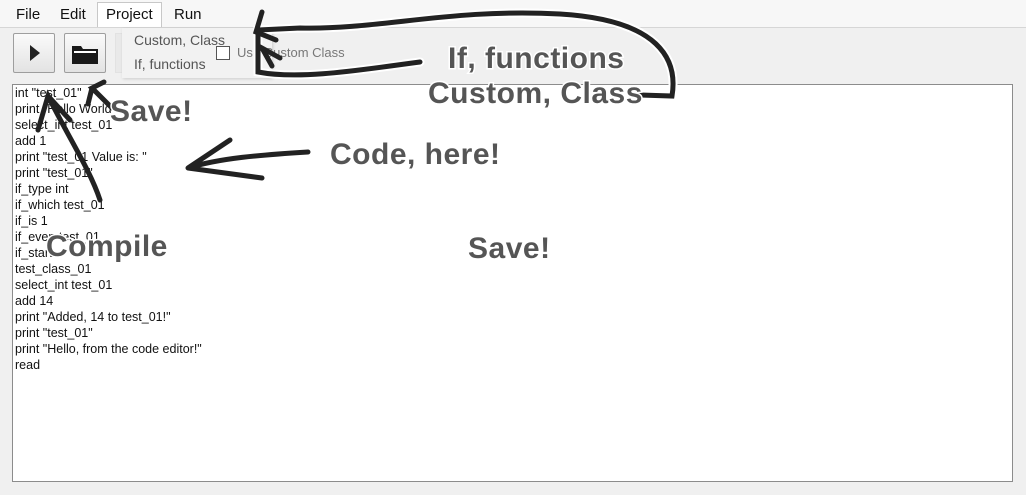 This screenshot has height=495, width=1026. What do you see at coordinates (513, 14) in the screenshot?
I see `menu-bar: File Edit Project Run` at bounding box center [513, 14].